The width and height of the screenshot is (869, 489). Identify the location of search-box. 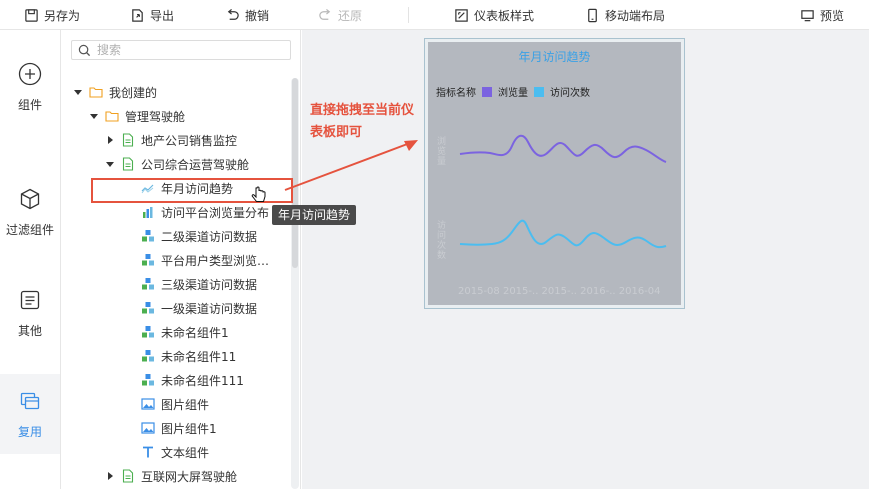
(181, 50).